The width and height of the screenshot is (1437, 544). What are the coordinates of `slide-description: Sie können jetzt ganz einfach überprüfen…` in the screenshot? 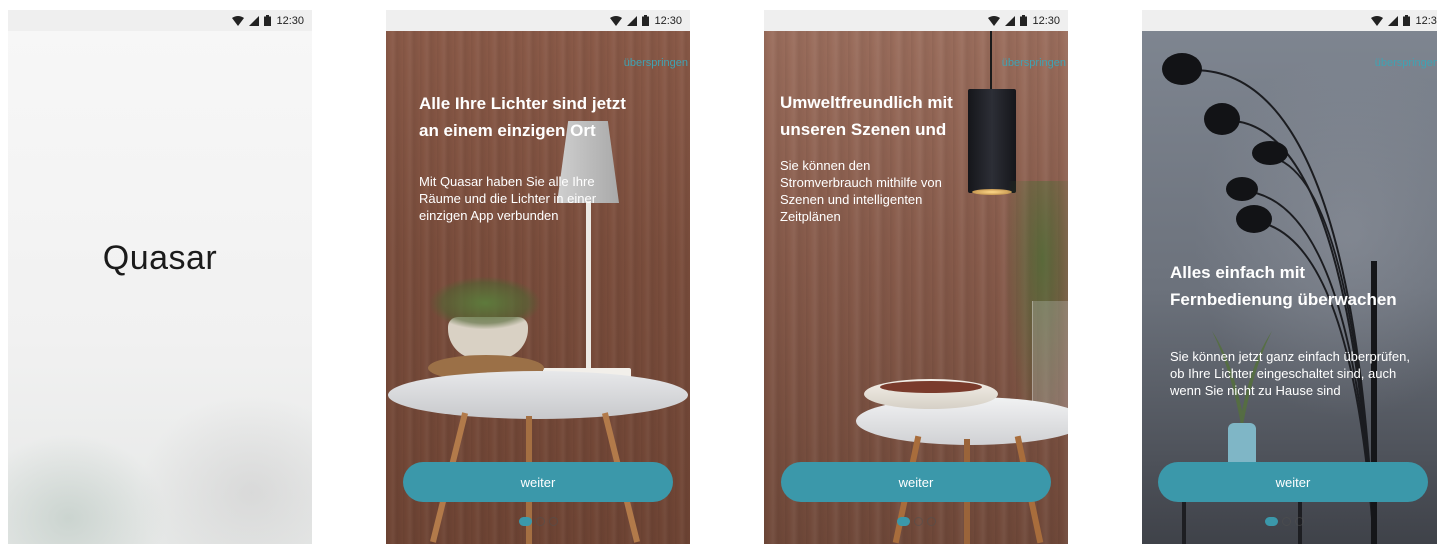 It's located at (1290, 373).